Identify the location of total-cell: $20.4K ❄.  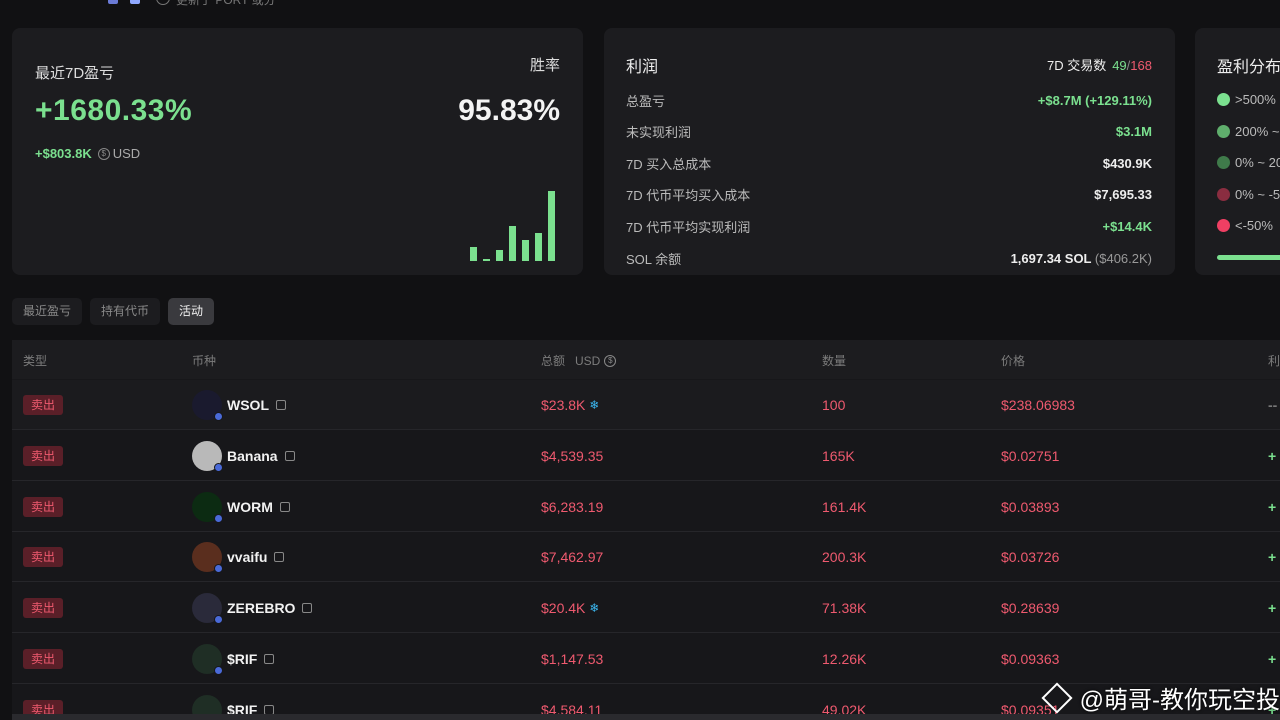
(570, 608).